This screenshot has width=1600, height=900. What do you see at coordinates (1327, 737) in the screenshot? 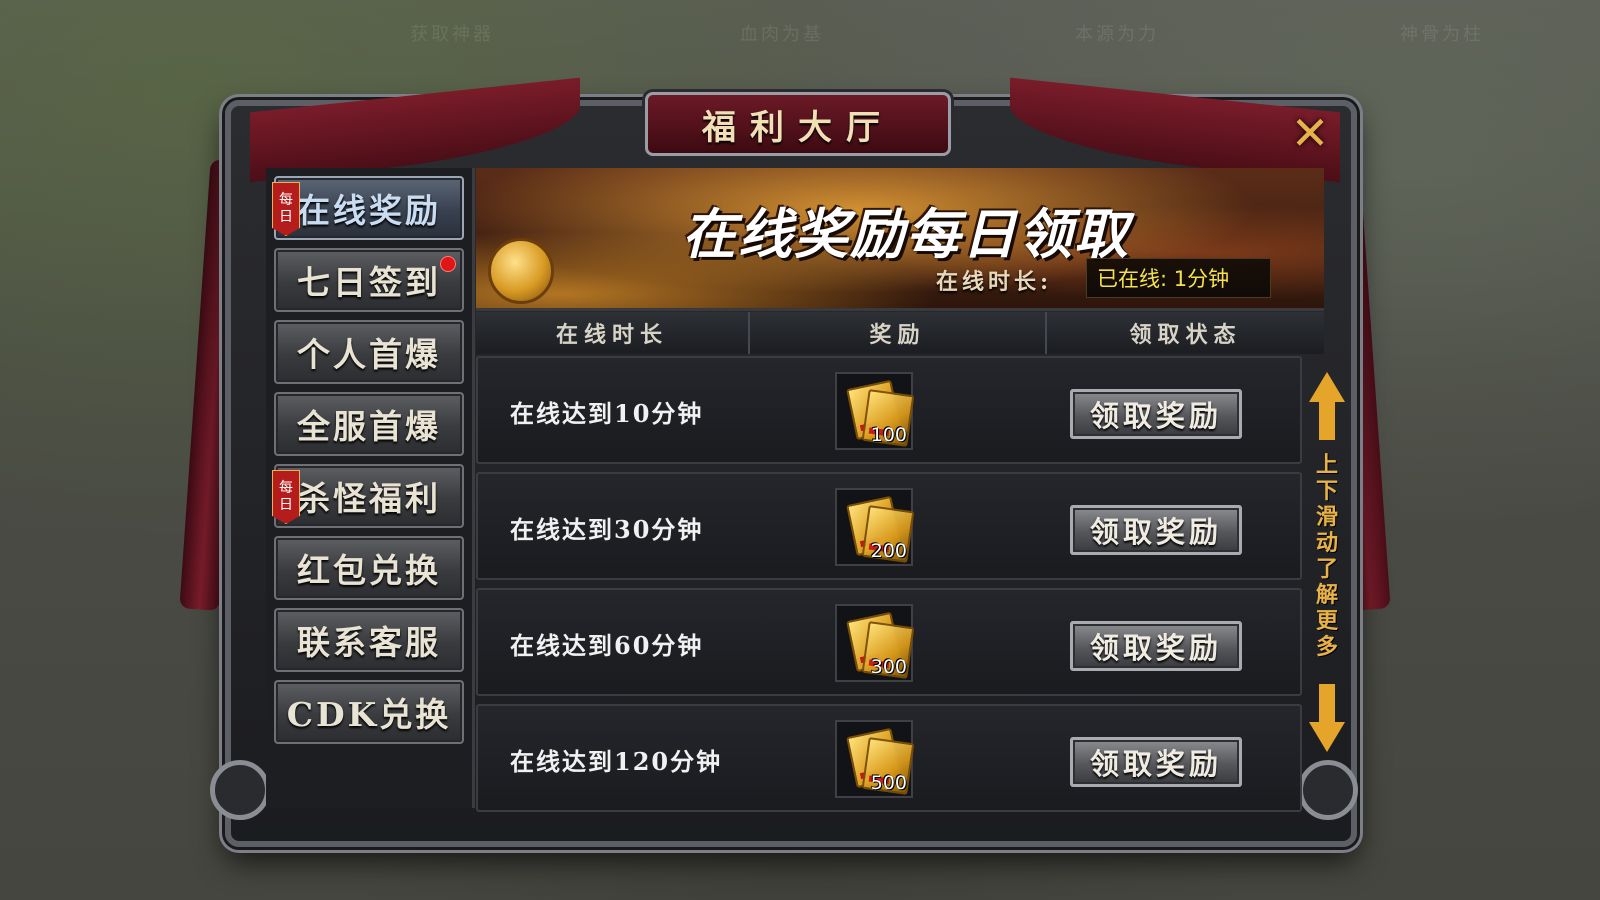
I see `arrow-down-icon` at bounding box center [1327, 737].